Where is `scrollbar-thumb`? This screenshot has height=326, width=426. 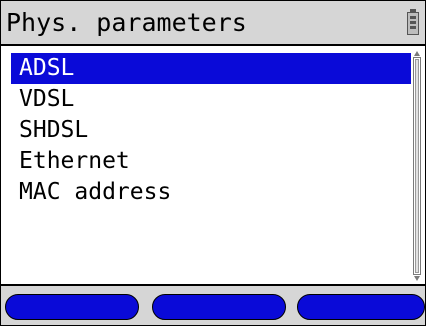
scrollbar-thumb is located at coordinates (417, 166).